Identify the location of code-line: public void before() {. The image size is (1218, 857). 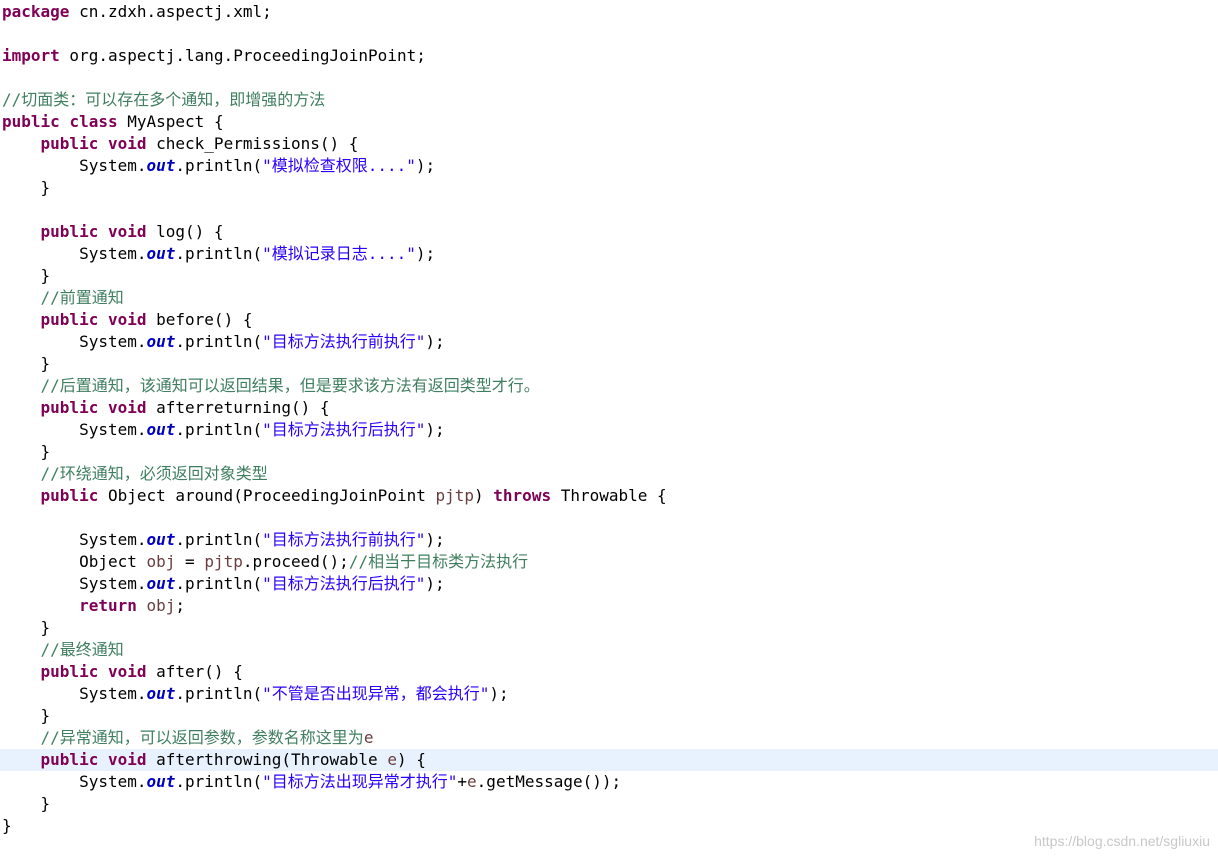
(609, 320).